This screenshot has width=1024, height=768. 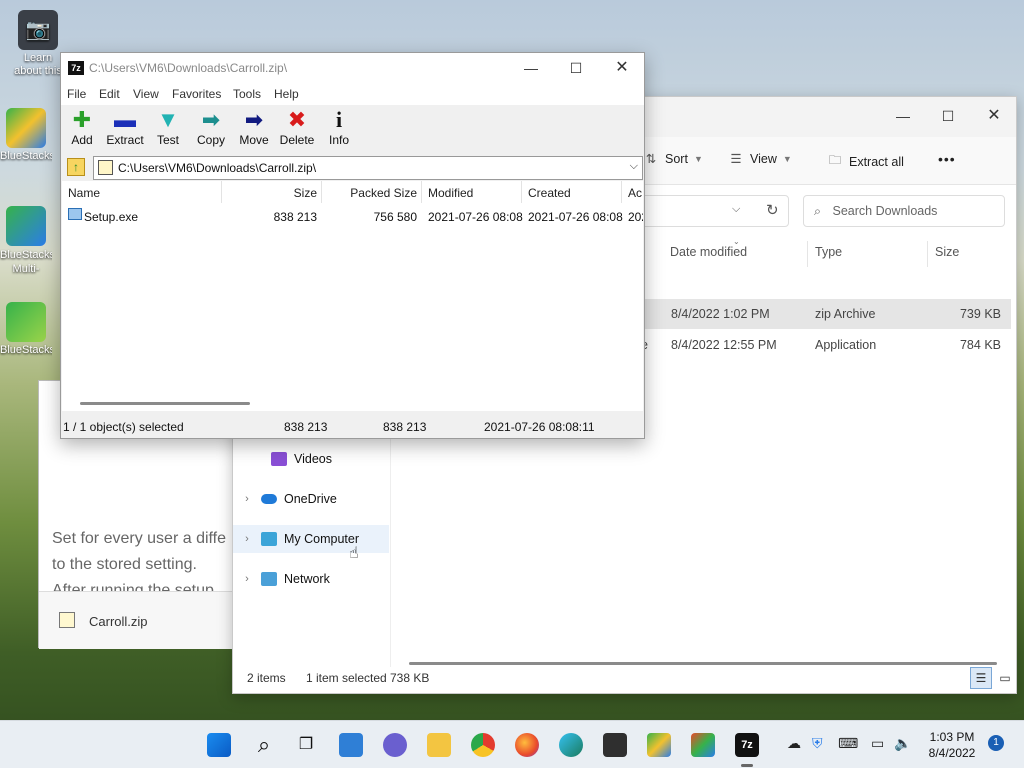 What do you see at coordinates (269, 539) in the screenshot?
I see `computer-icon` at bounding box center [269, 539].